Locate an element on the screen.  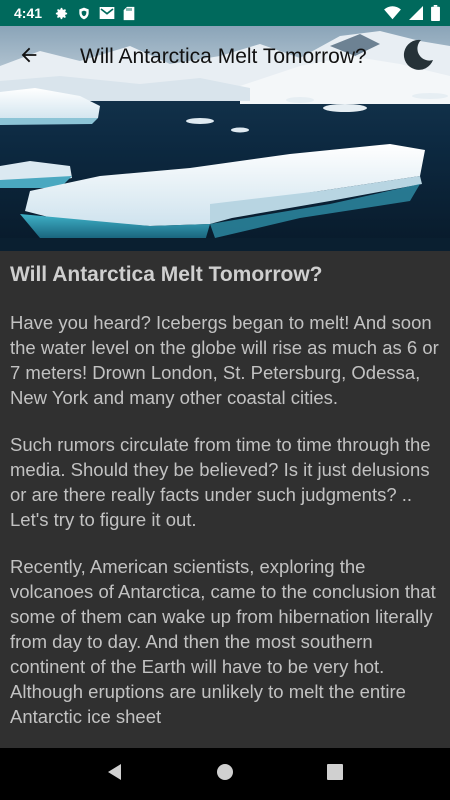
shield-icon is located at coordinates (84, 13).